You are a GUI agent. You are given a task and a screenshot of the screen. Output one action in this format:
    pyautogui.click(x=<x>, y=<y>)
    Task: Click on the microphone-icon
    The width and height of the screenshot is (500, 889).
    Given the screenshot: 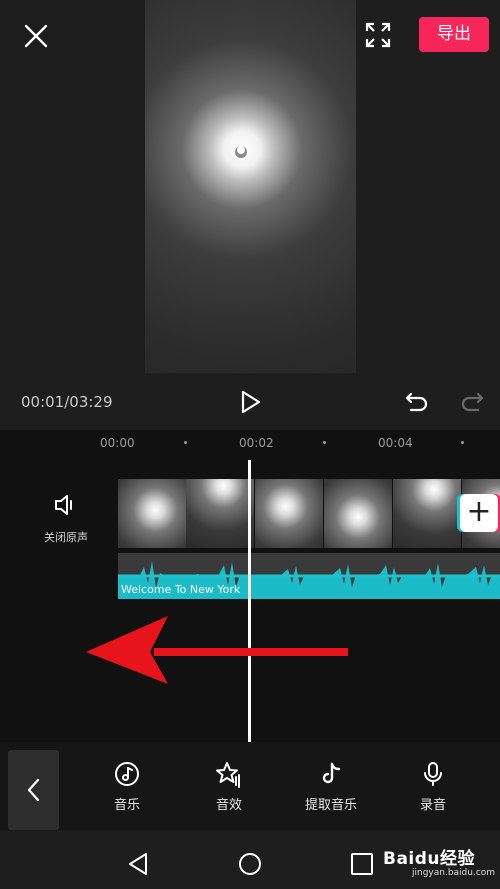 What is the action you would take?
    pyautogui.click(x=433, y=774)
    